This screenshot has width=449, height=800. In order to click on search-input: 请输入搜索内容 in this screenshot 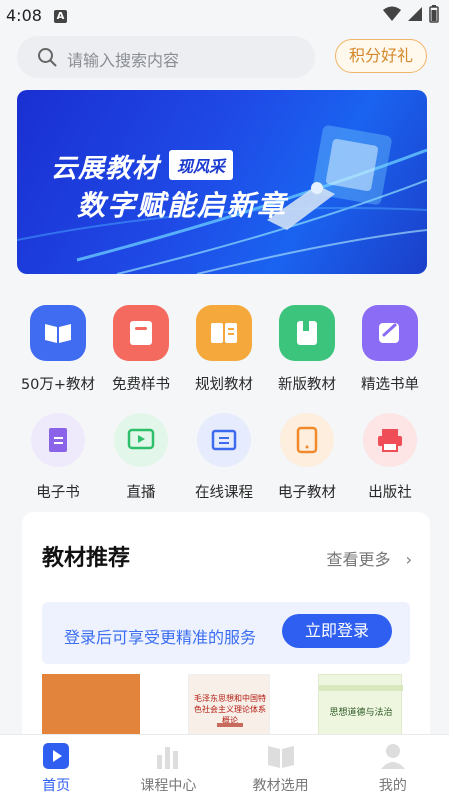, I will do `click(166, 57)`.